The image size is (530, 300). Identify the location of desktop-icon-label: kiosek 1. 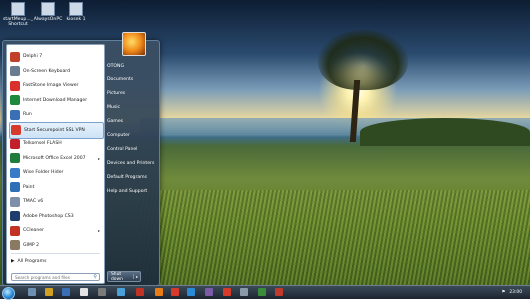
(76, 19).